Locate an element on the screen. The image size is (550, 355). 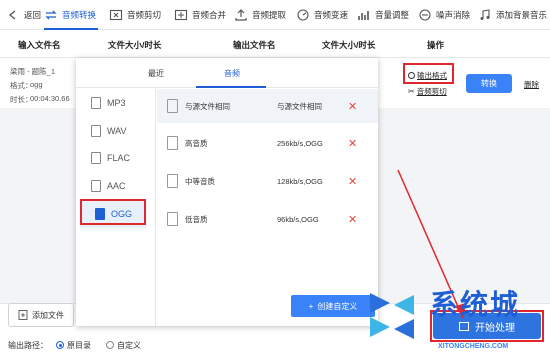
watermark-url: XITONGCHENG.COM is located at coordinates (473, 346).